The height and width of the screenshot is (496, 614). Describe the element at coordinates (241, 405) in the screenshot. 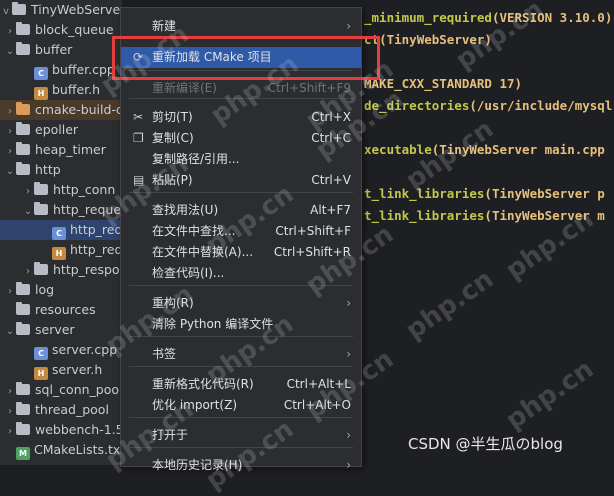

I see `menu-item: 优化 import(Z) Ctrl+Alt+O` at that location.